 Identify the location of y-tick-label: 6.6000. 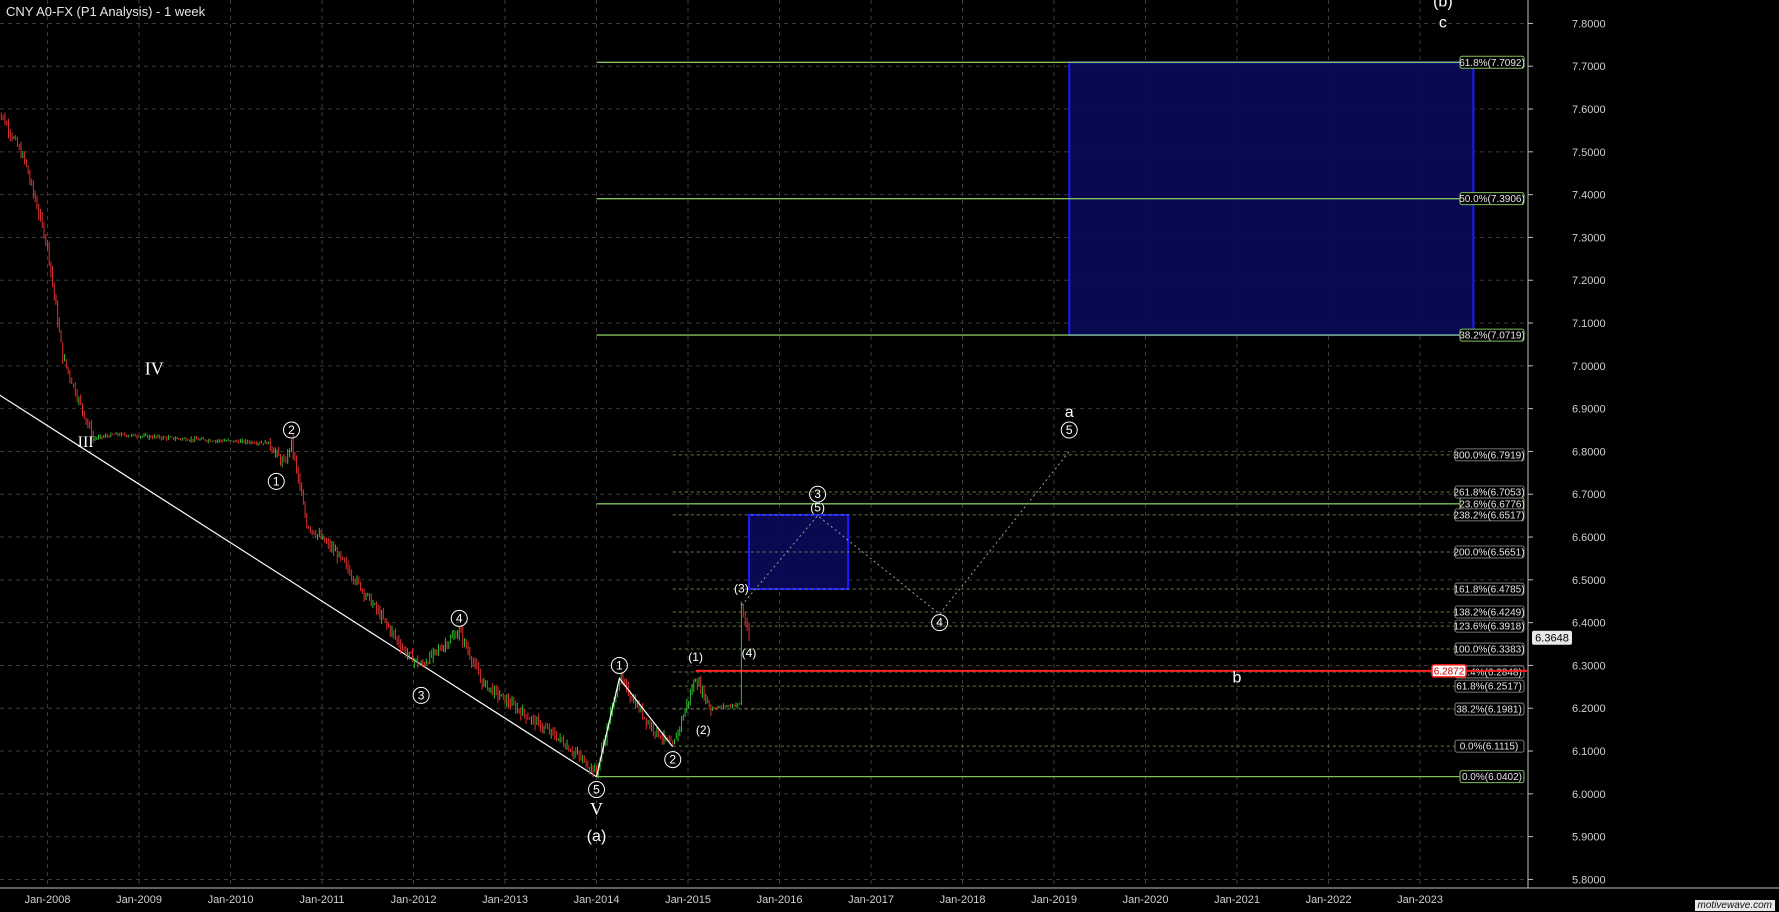
(1589, 538).